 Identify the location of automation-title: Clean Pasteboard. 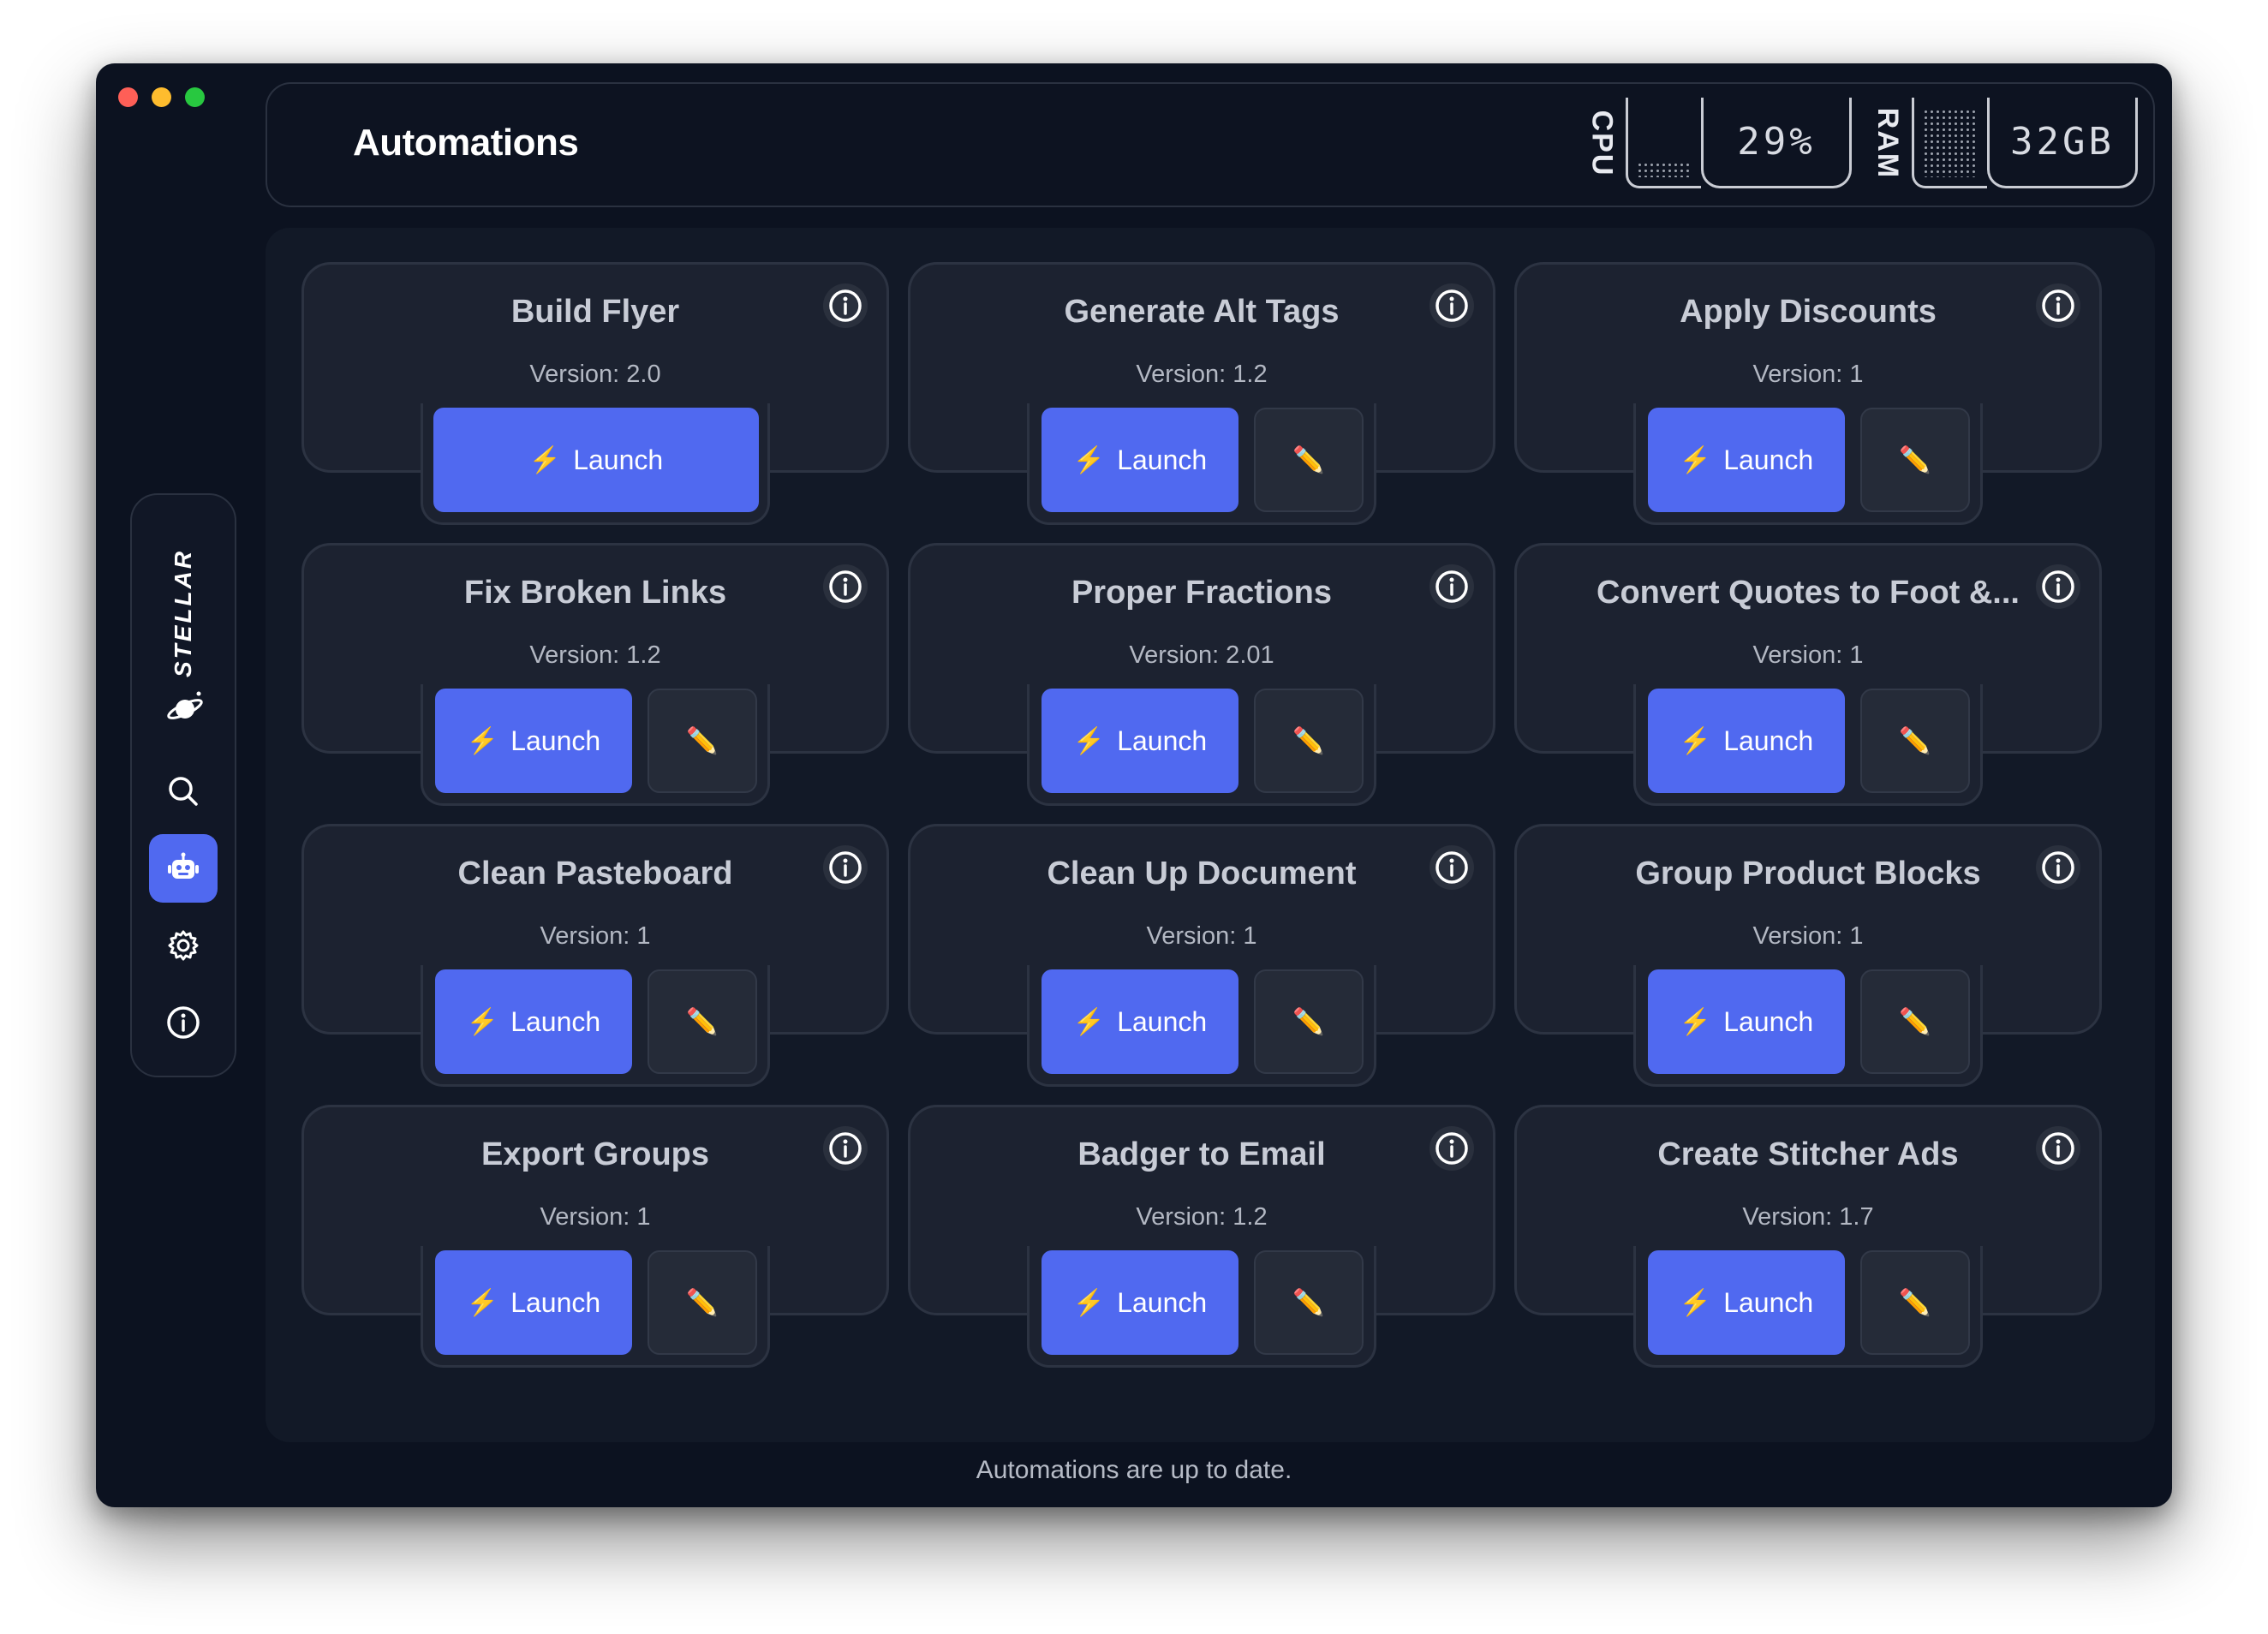
(595, 874).